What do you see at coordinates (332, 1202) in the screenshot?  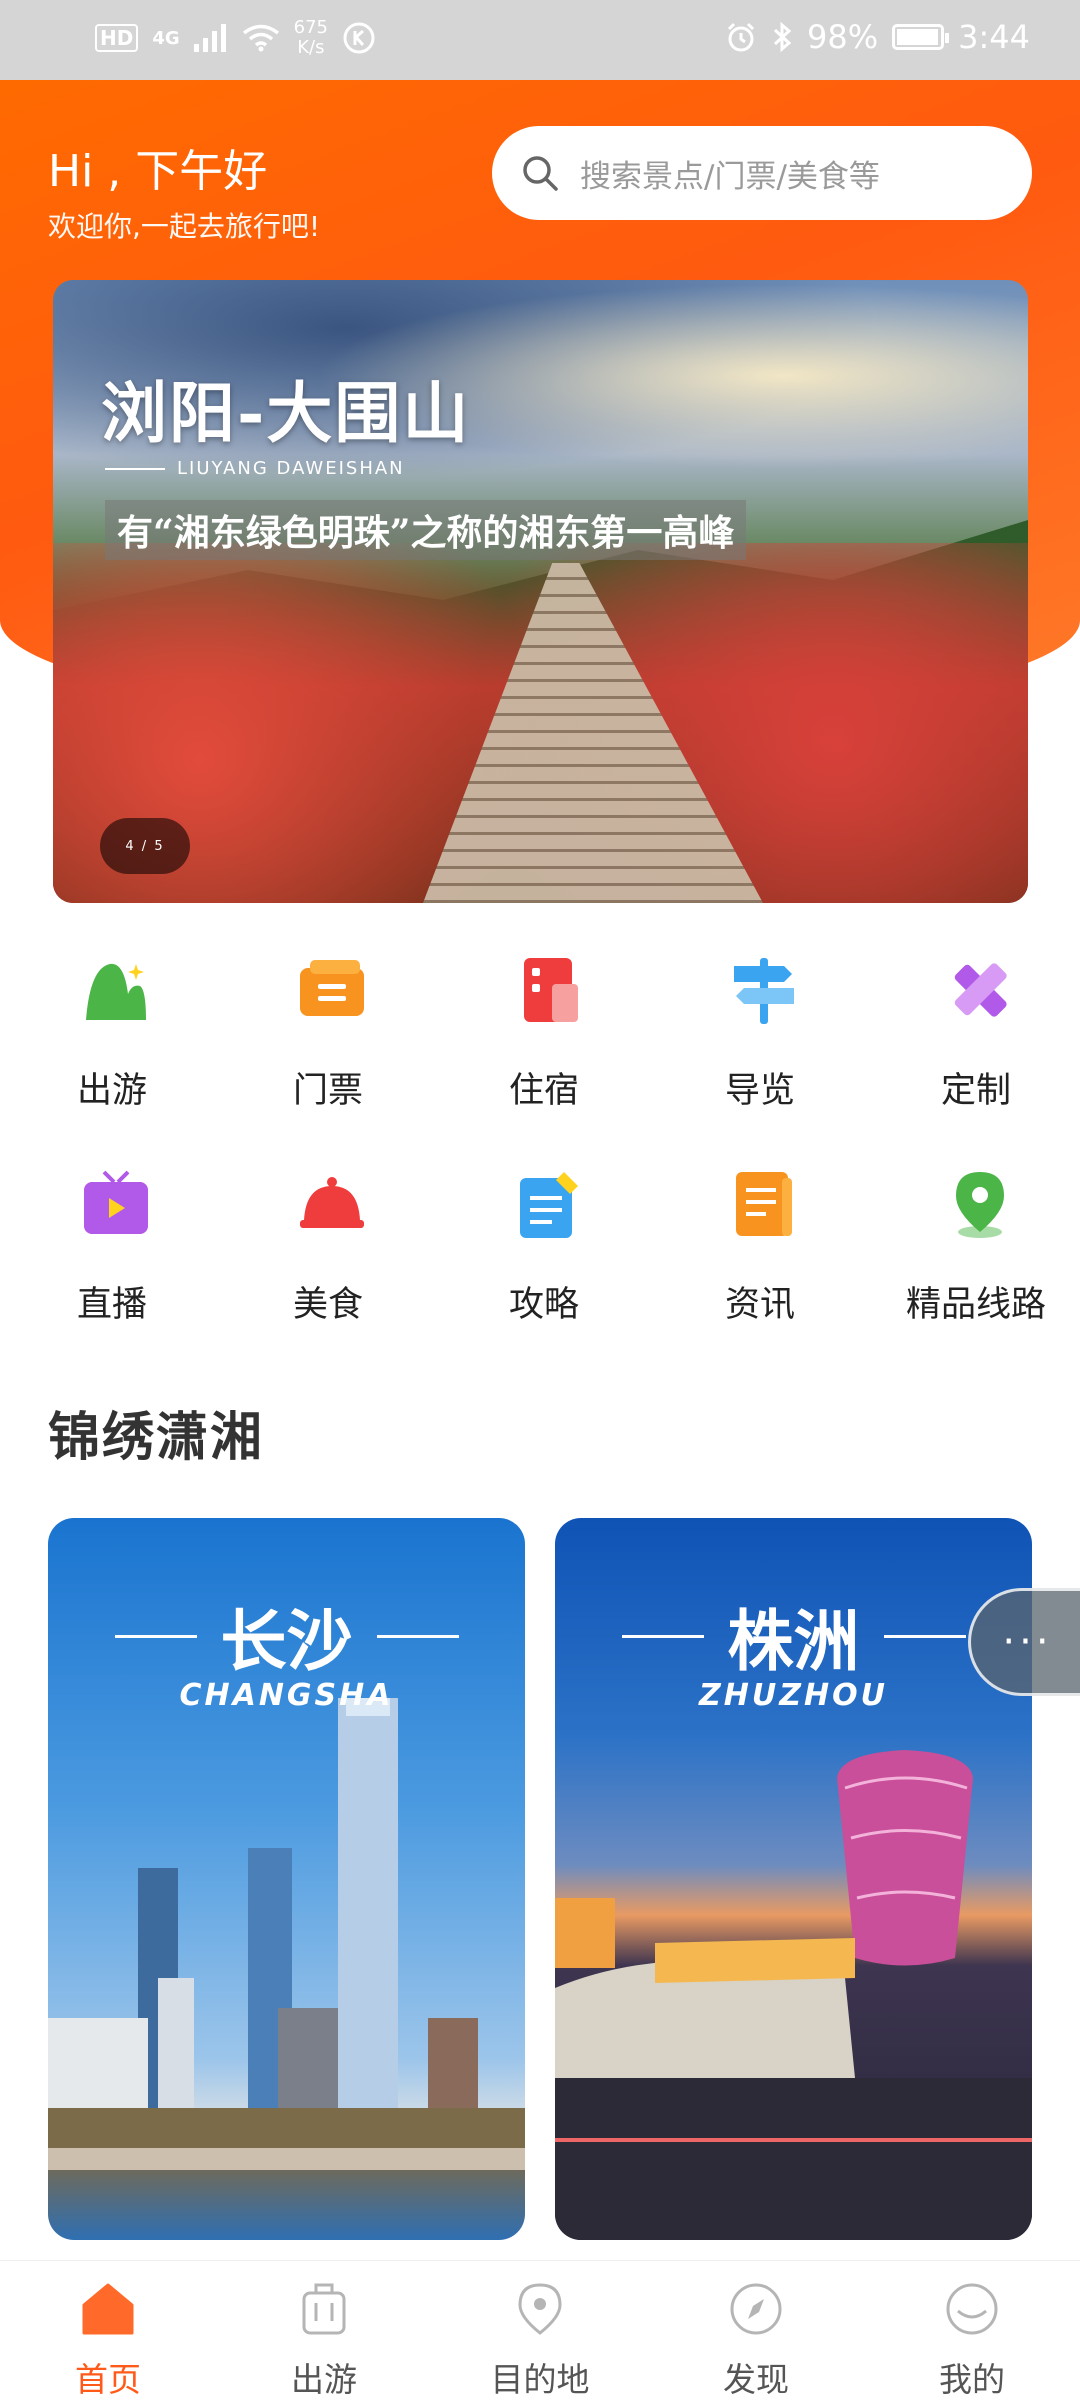 I see `food-cloche-icon` at bounding box center [332, 1202].